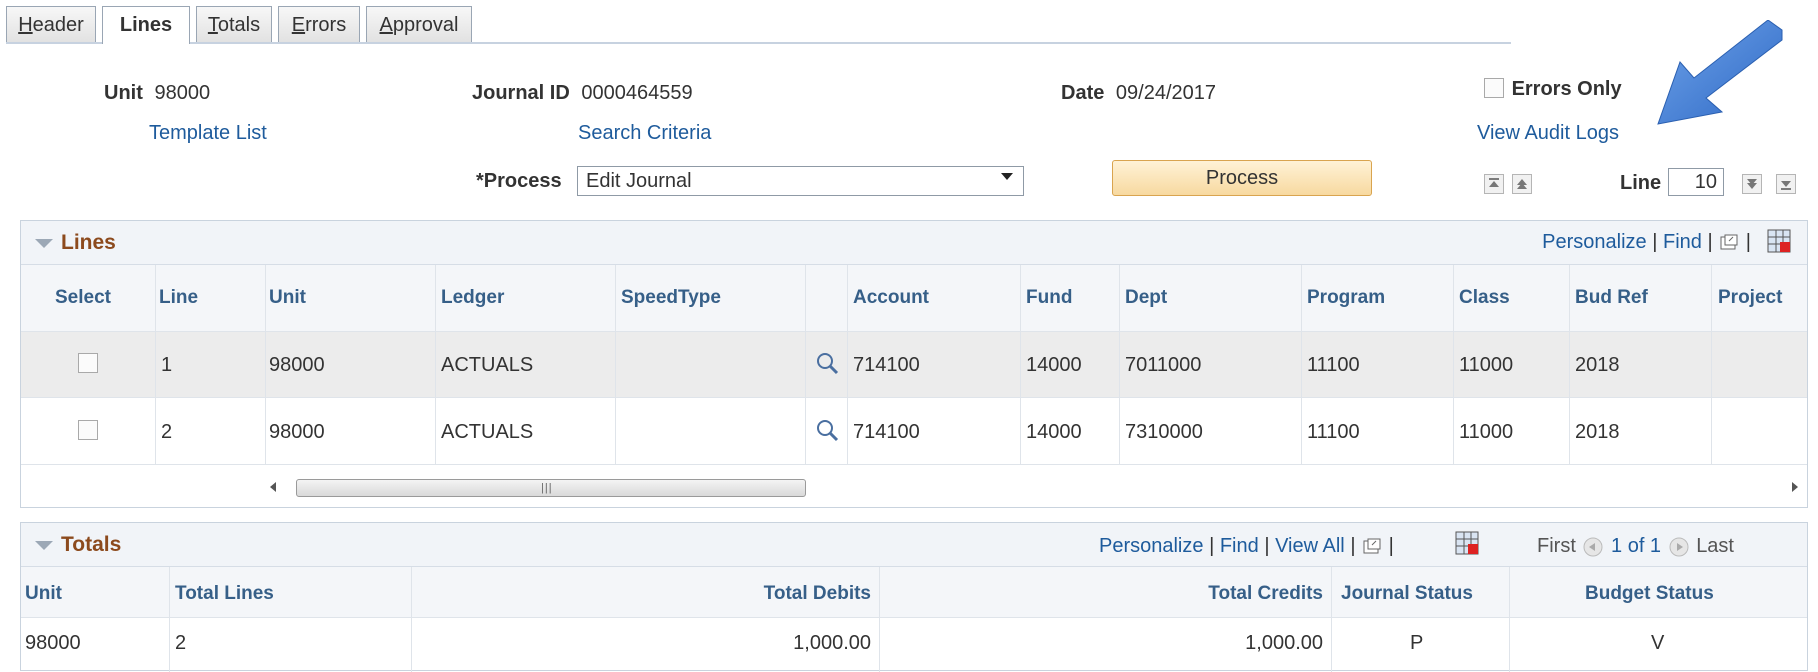 The image size is (1818, 672). I want to click on cell-budget-status: V, so click(1657, 643).